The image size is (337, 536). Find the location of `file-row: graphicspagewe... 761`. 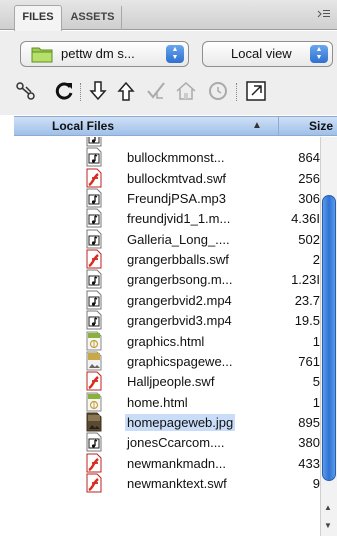

file-row: graphicspagewe... 761 is located at coordinates (167, 361).